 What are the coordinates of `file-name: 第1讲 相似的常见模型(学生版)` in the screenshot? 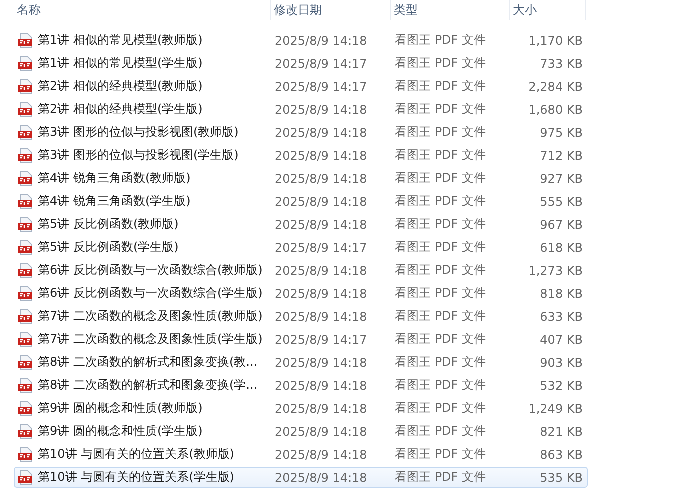 It's located at (120, 63).